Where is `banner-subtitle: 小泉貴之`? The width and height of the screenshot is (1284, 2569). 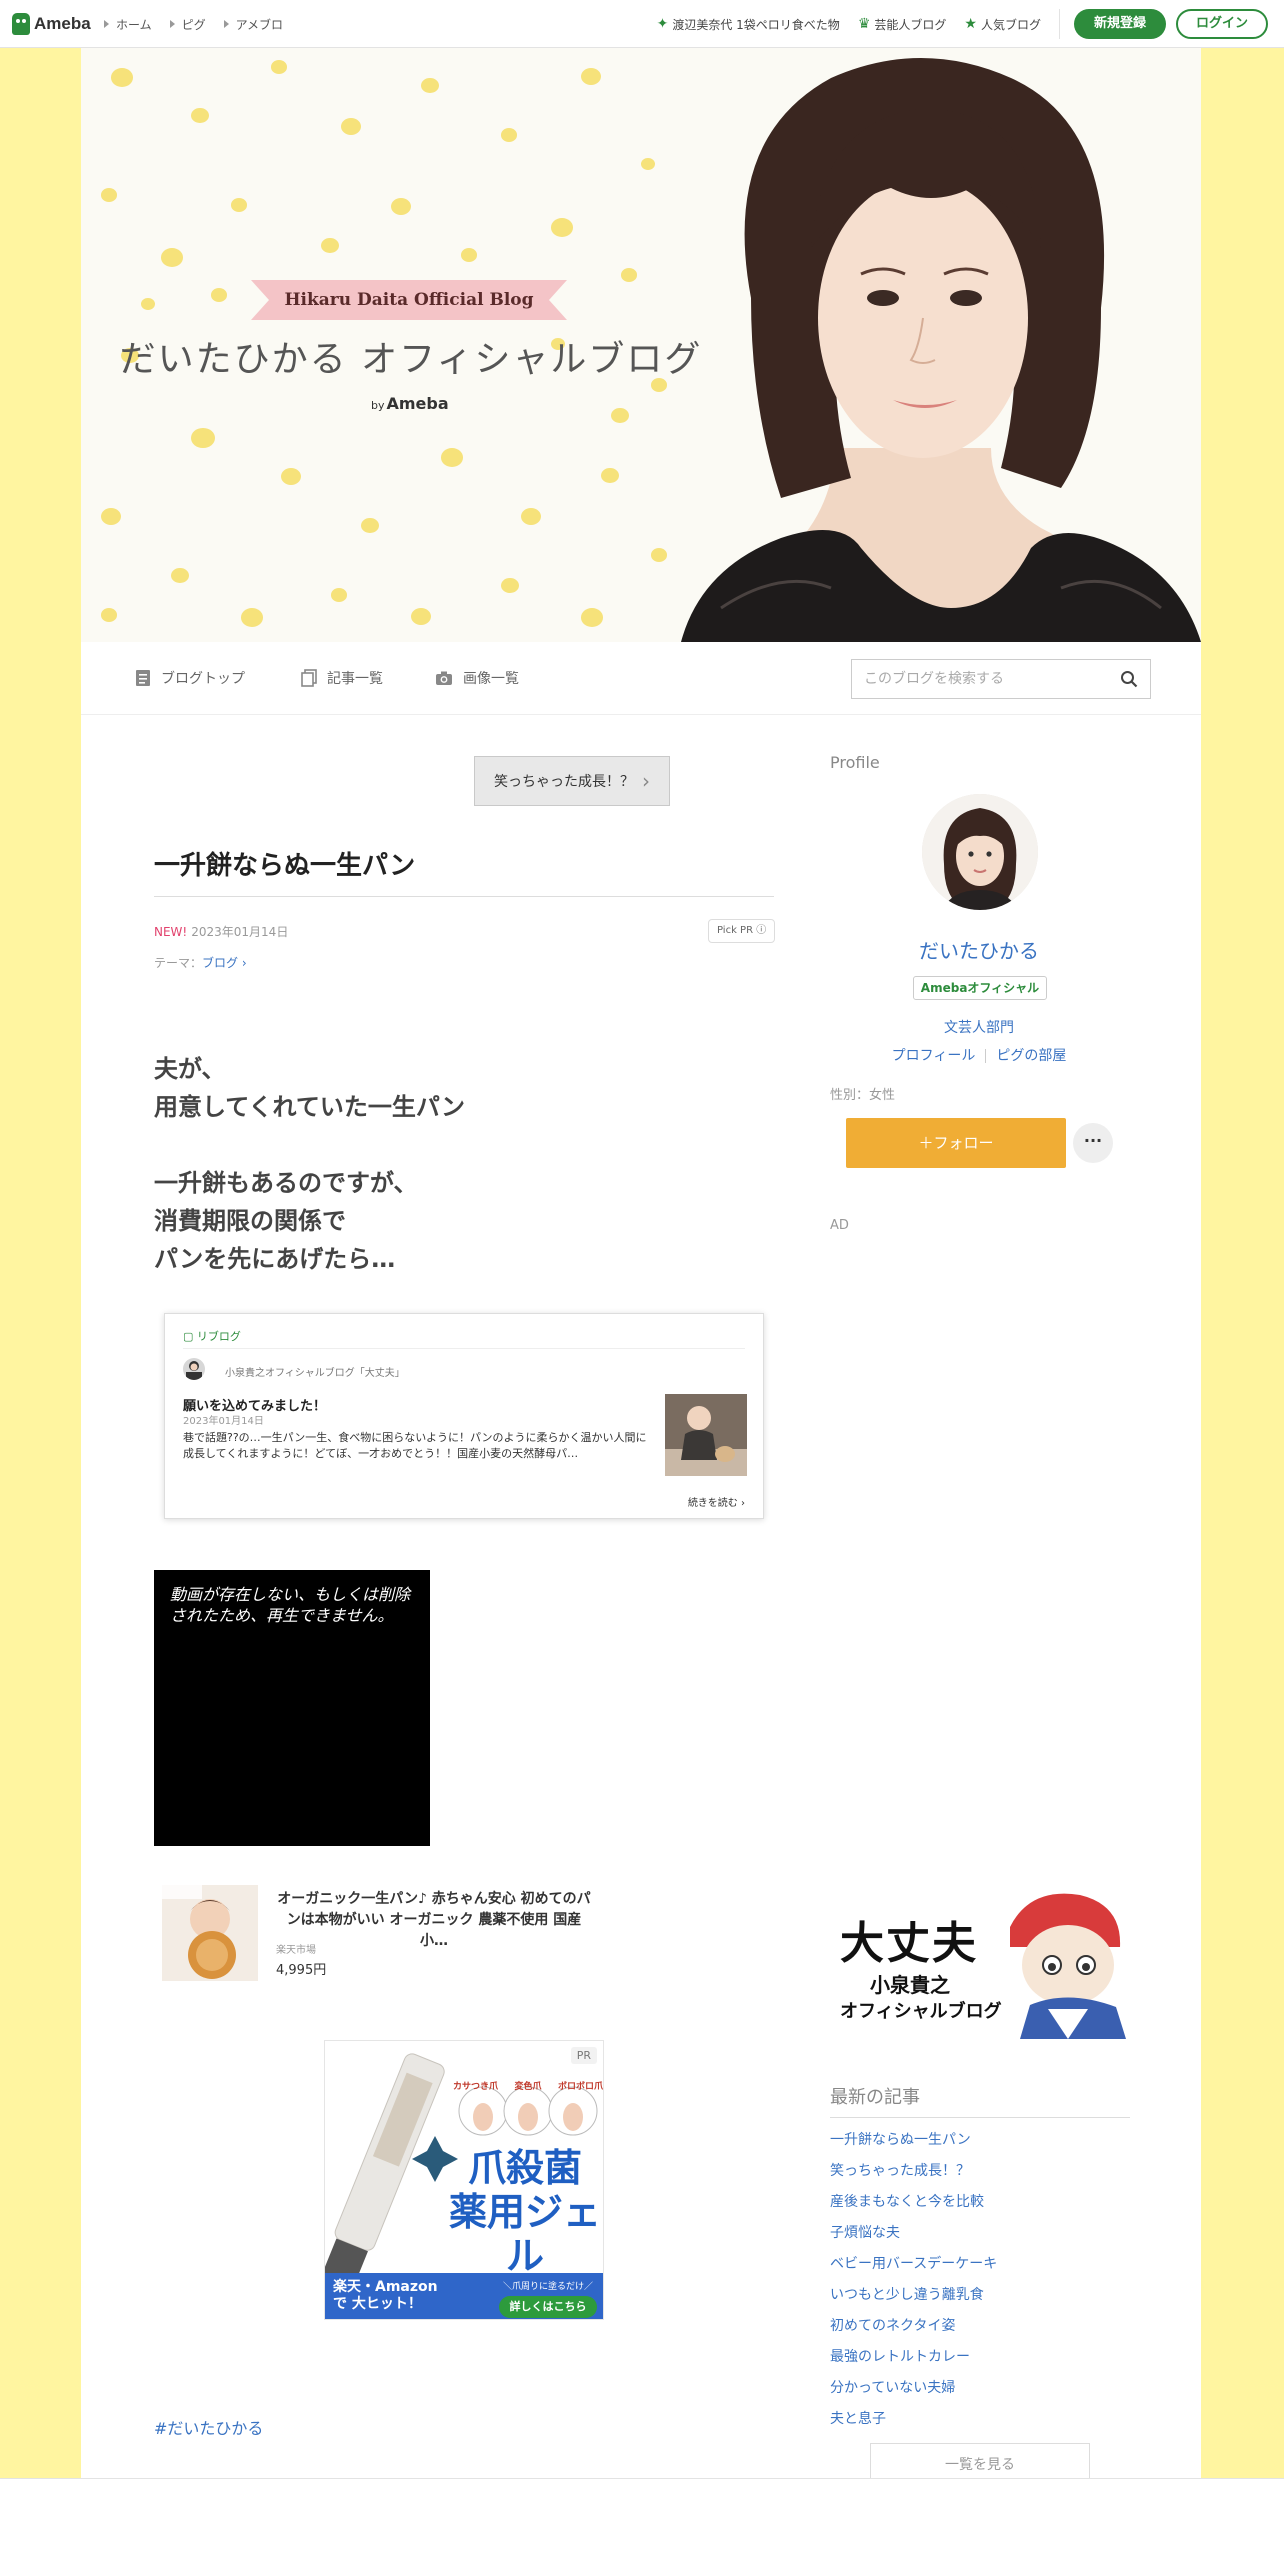
banner-subtitle: 小泉貴之 is located at coordinates (910, 1985).